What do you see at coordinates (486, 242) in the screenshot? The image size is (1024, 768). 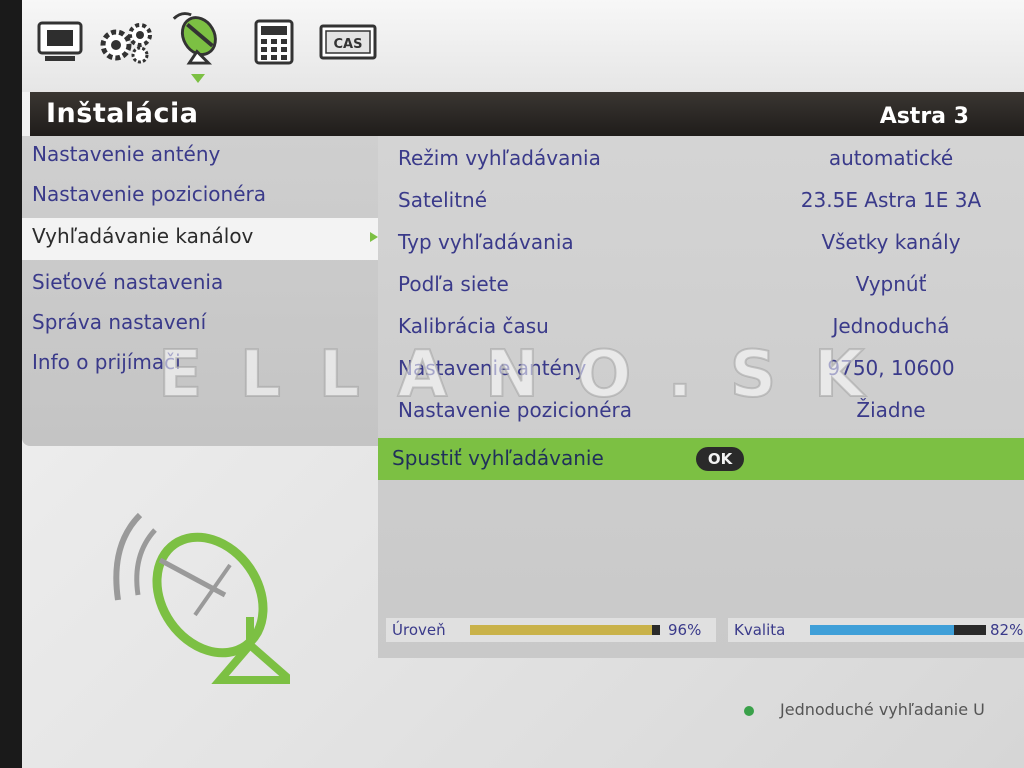 I see `setting-label: Typ vyhľadávania` at bounding box center [486, 242].